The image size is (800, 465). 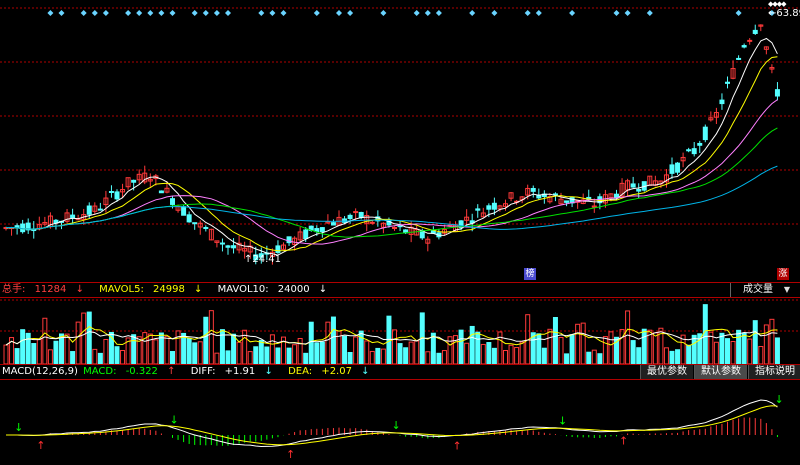 I want to click on mavol10-item: MAVOL10: 24000 ↓, so click(x=276, y=290).